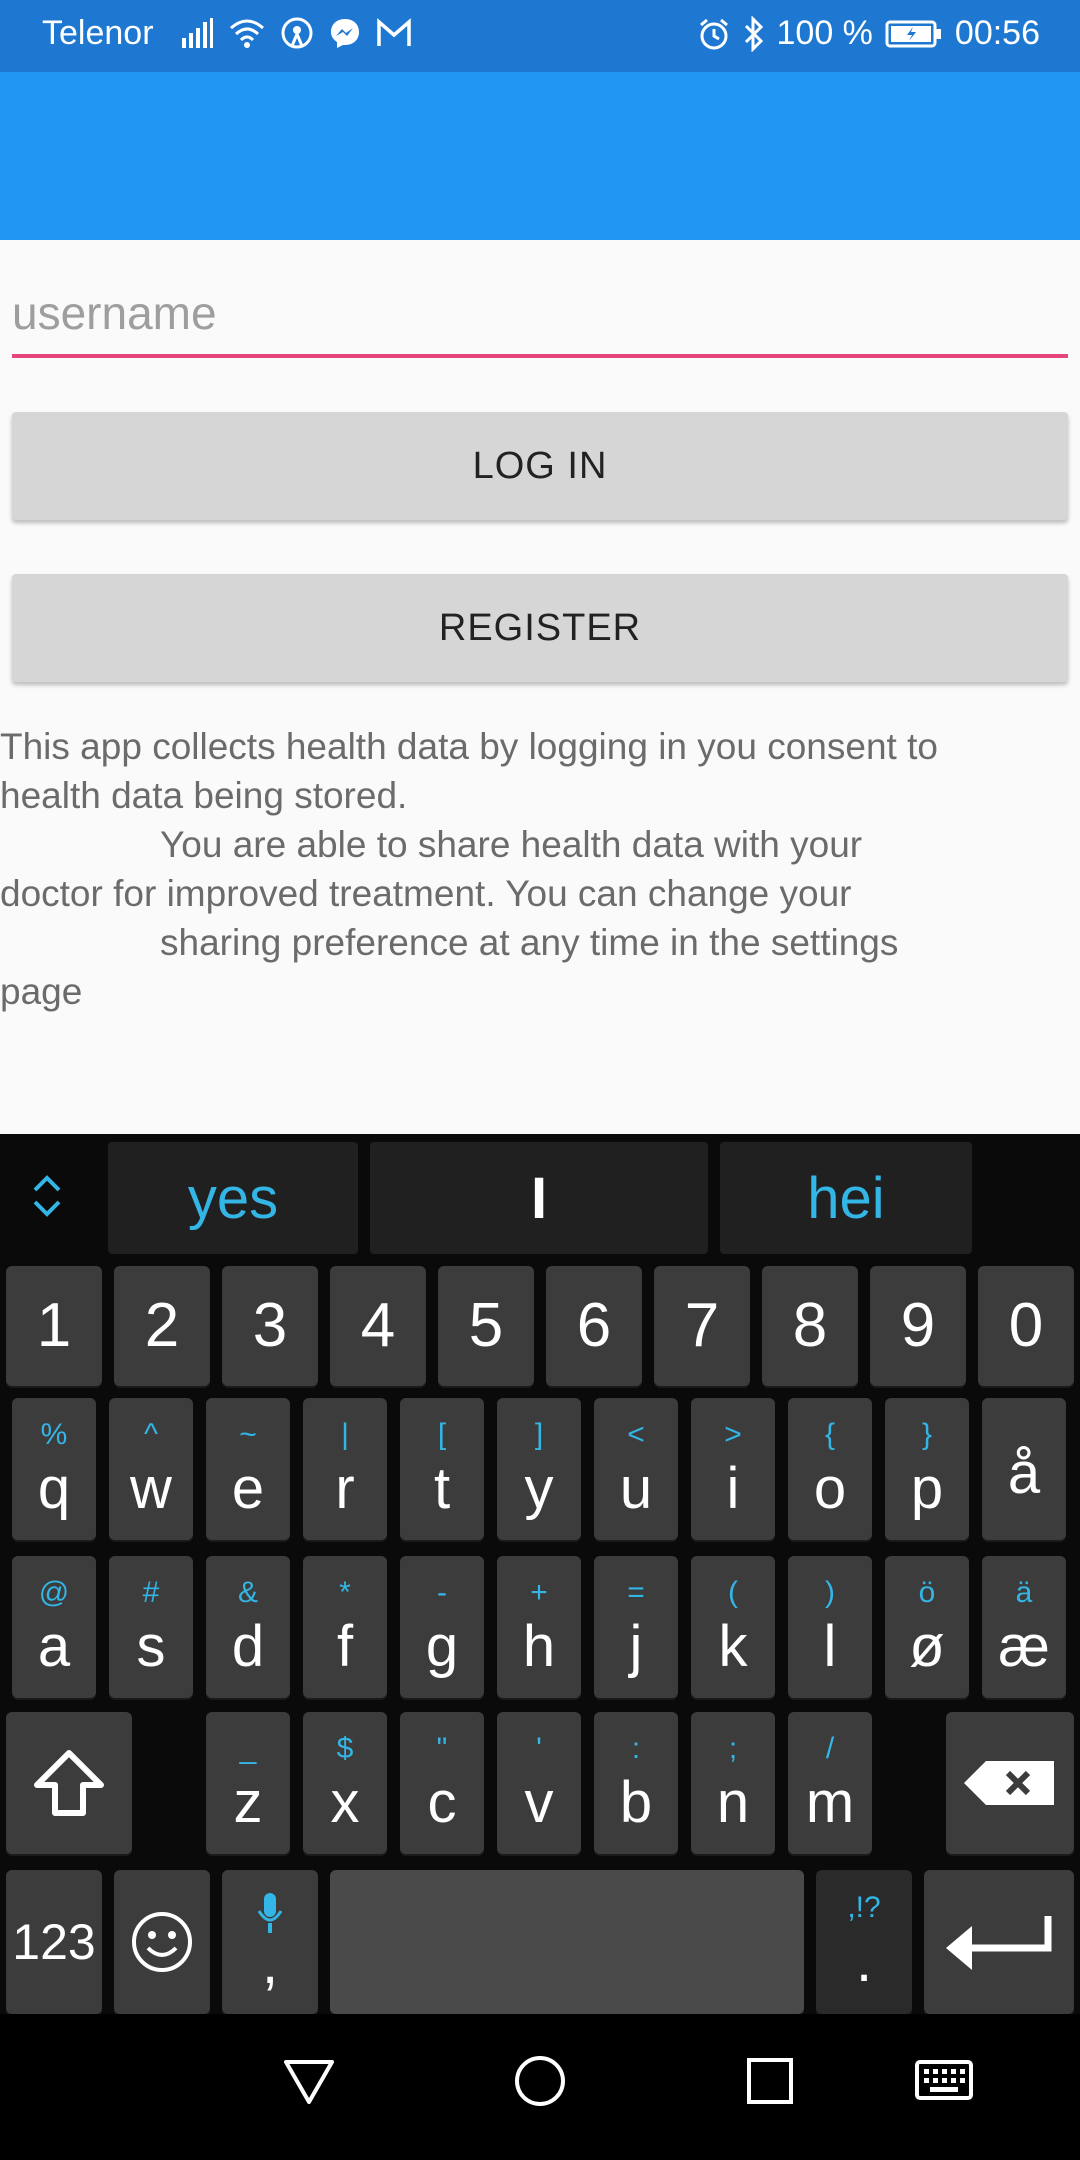  What do you see at coordinates (151, 1592) in the screenshot?
I see `key-alt-label: #` at bounding box center [151, 1592].